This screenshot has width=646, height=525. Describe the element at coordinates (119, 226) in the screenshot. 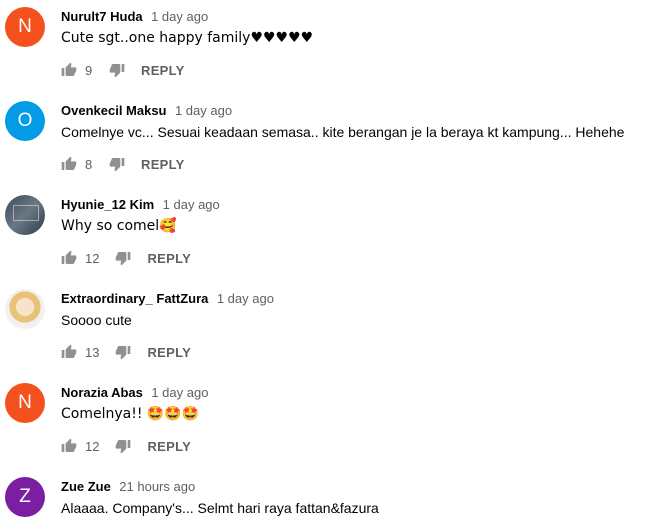

I see `comment-text: Why so comel🥰` at that location.